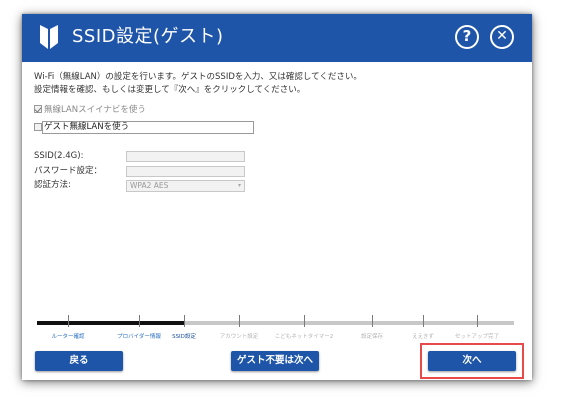 The height and width of the screenshot is (418, 570). Describe the element at coordinates (275, 323) in the screenshot. I see `progress-bar` at that location.